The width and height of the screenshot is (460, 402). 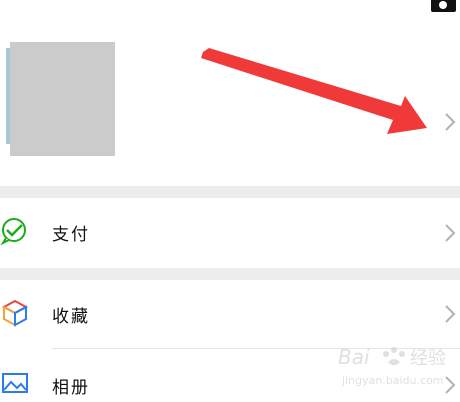 I want to click on album-icon, so click(x=15, y=383).